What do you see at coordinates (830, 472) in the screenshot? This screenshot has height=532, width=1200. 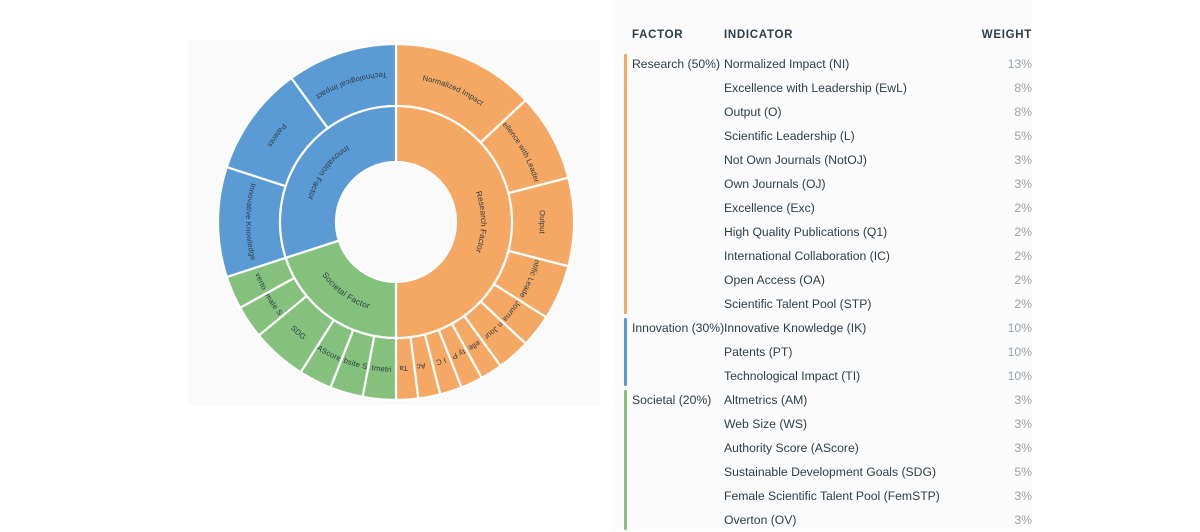 I see `indicator-label: Sustainable Development Goals (SDG)` at bounding box center [830, 472].